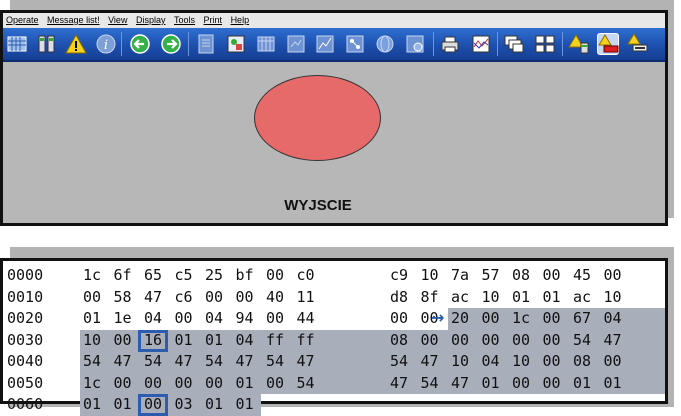 This screenshot has height=416, width=681. I want to click on hex-byte: 45, so click(582, 275).